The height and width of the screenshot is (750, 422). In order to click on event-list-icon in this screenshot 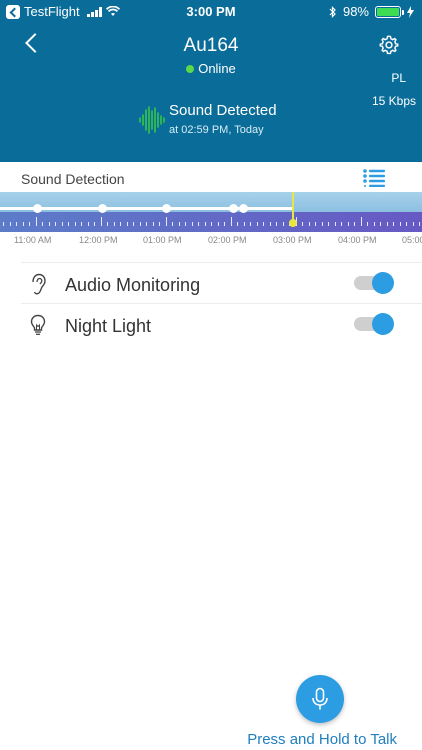, I will do `click(374, 178)`.